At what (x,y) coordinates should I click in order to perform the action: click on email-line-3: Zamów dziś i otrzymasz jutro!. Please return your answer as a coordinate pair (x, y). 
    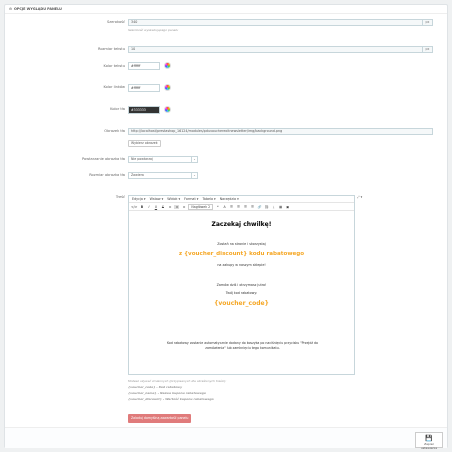
    Looking at the image, I should click on (241, 285).